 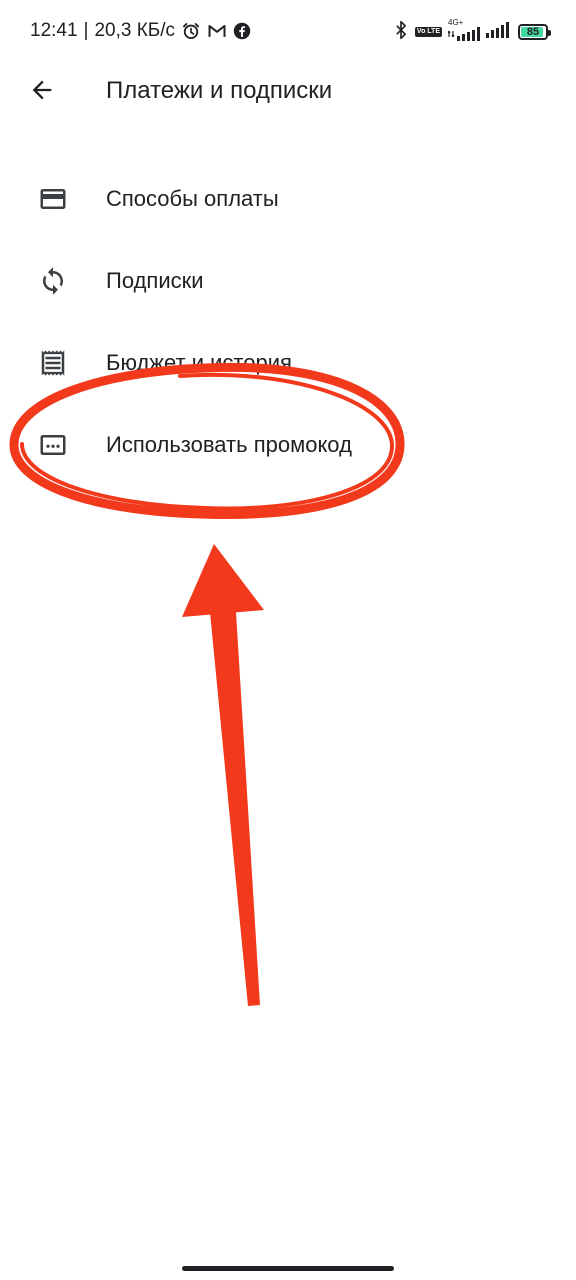 What do you see at coordinates (223, 580) in the screenshot?
I see `arrow-head` at bounding box center [223, 580].